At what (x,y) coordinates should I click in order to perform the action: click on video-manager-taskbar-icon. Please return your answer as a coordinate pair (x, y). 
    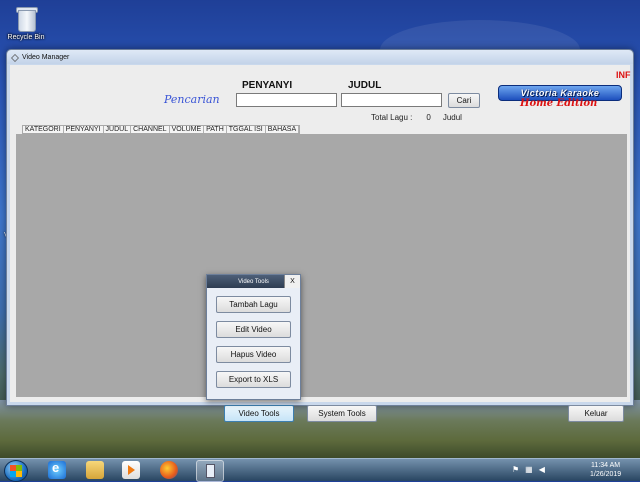
    Looking at the image, I should click on (210, 471).